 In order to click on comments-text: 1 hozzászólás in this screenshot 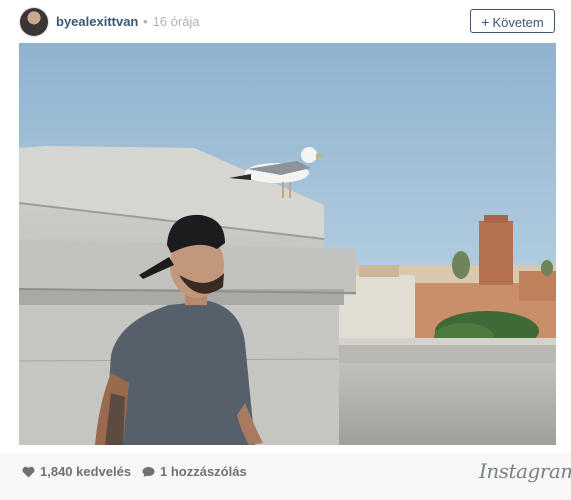, I will do `click(203, 471)`.